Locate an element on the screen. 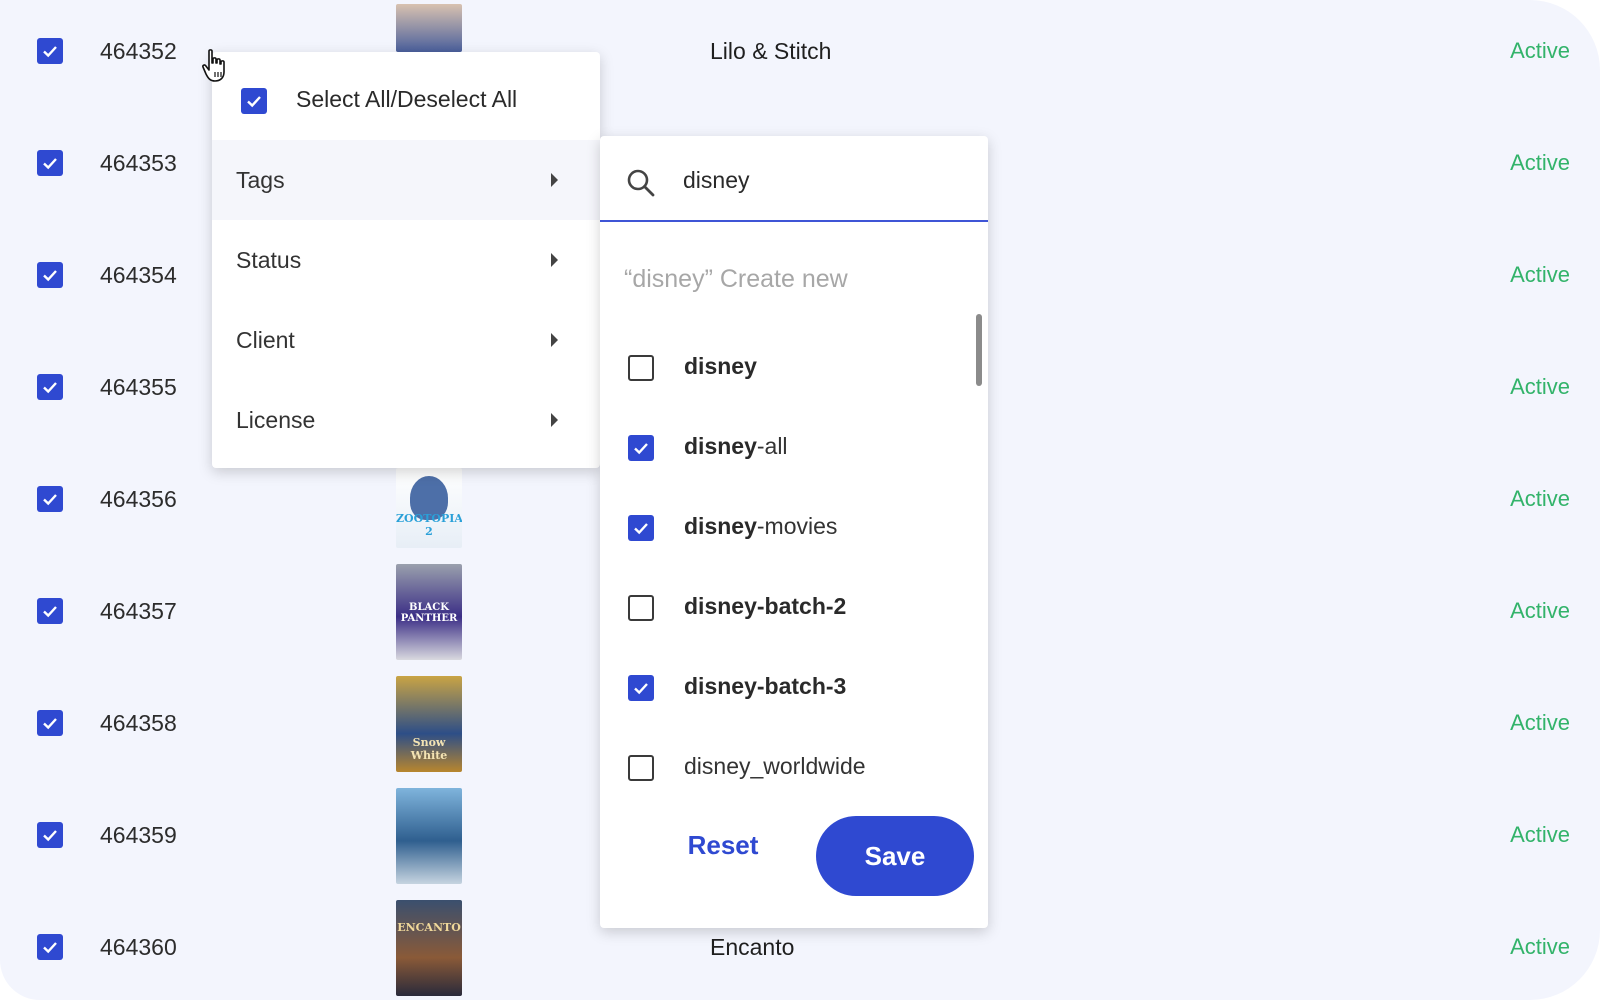  poster-thumbnail: BLACK PANTHER is located at coordinates (429, 612).